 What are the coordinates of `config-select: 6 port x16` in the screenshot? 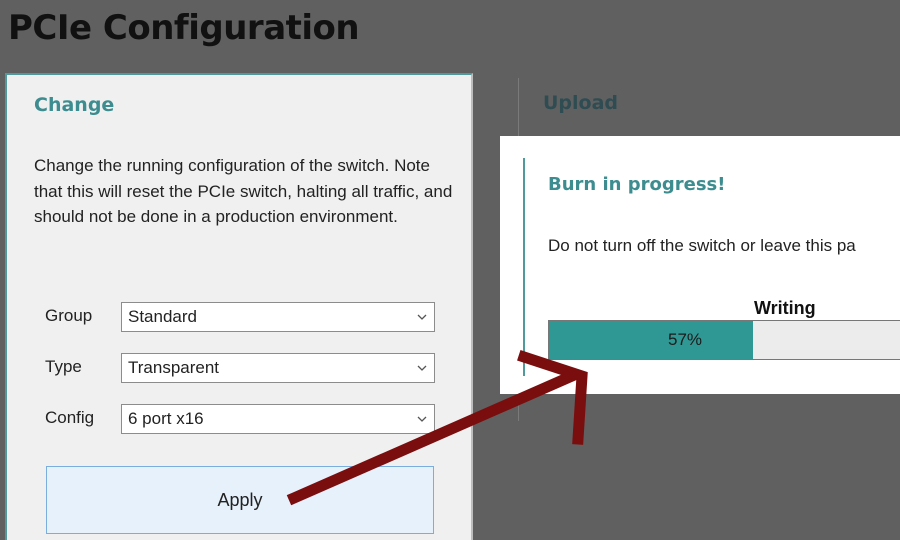 It's located at (278, 419).